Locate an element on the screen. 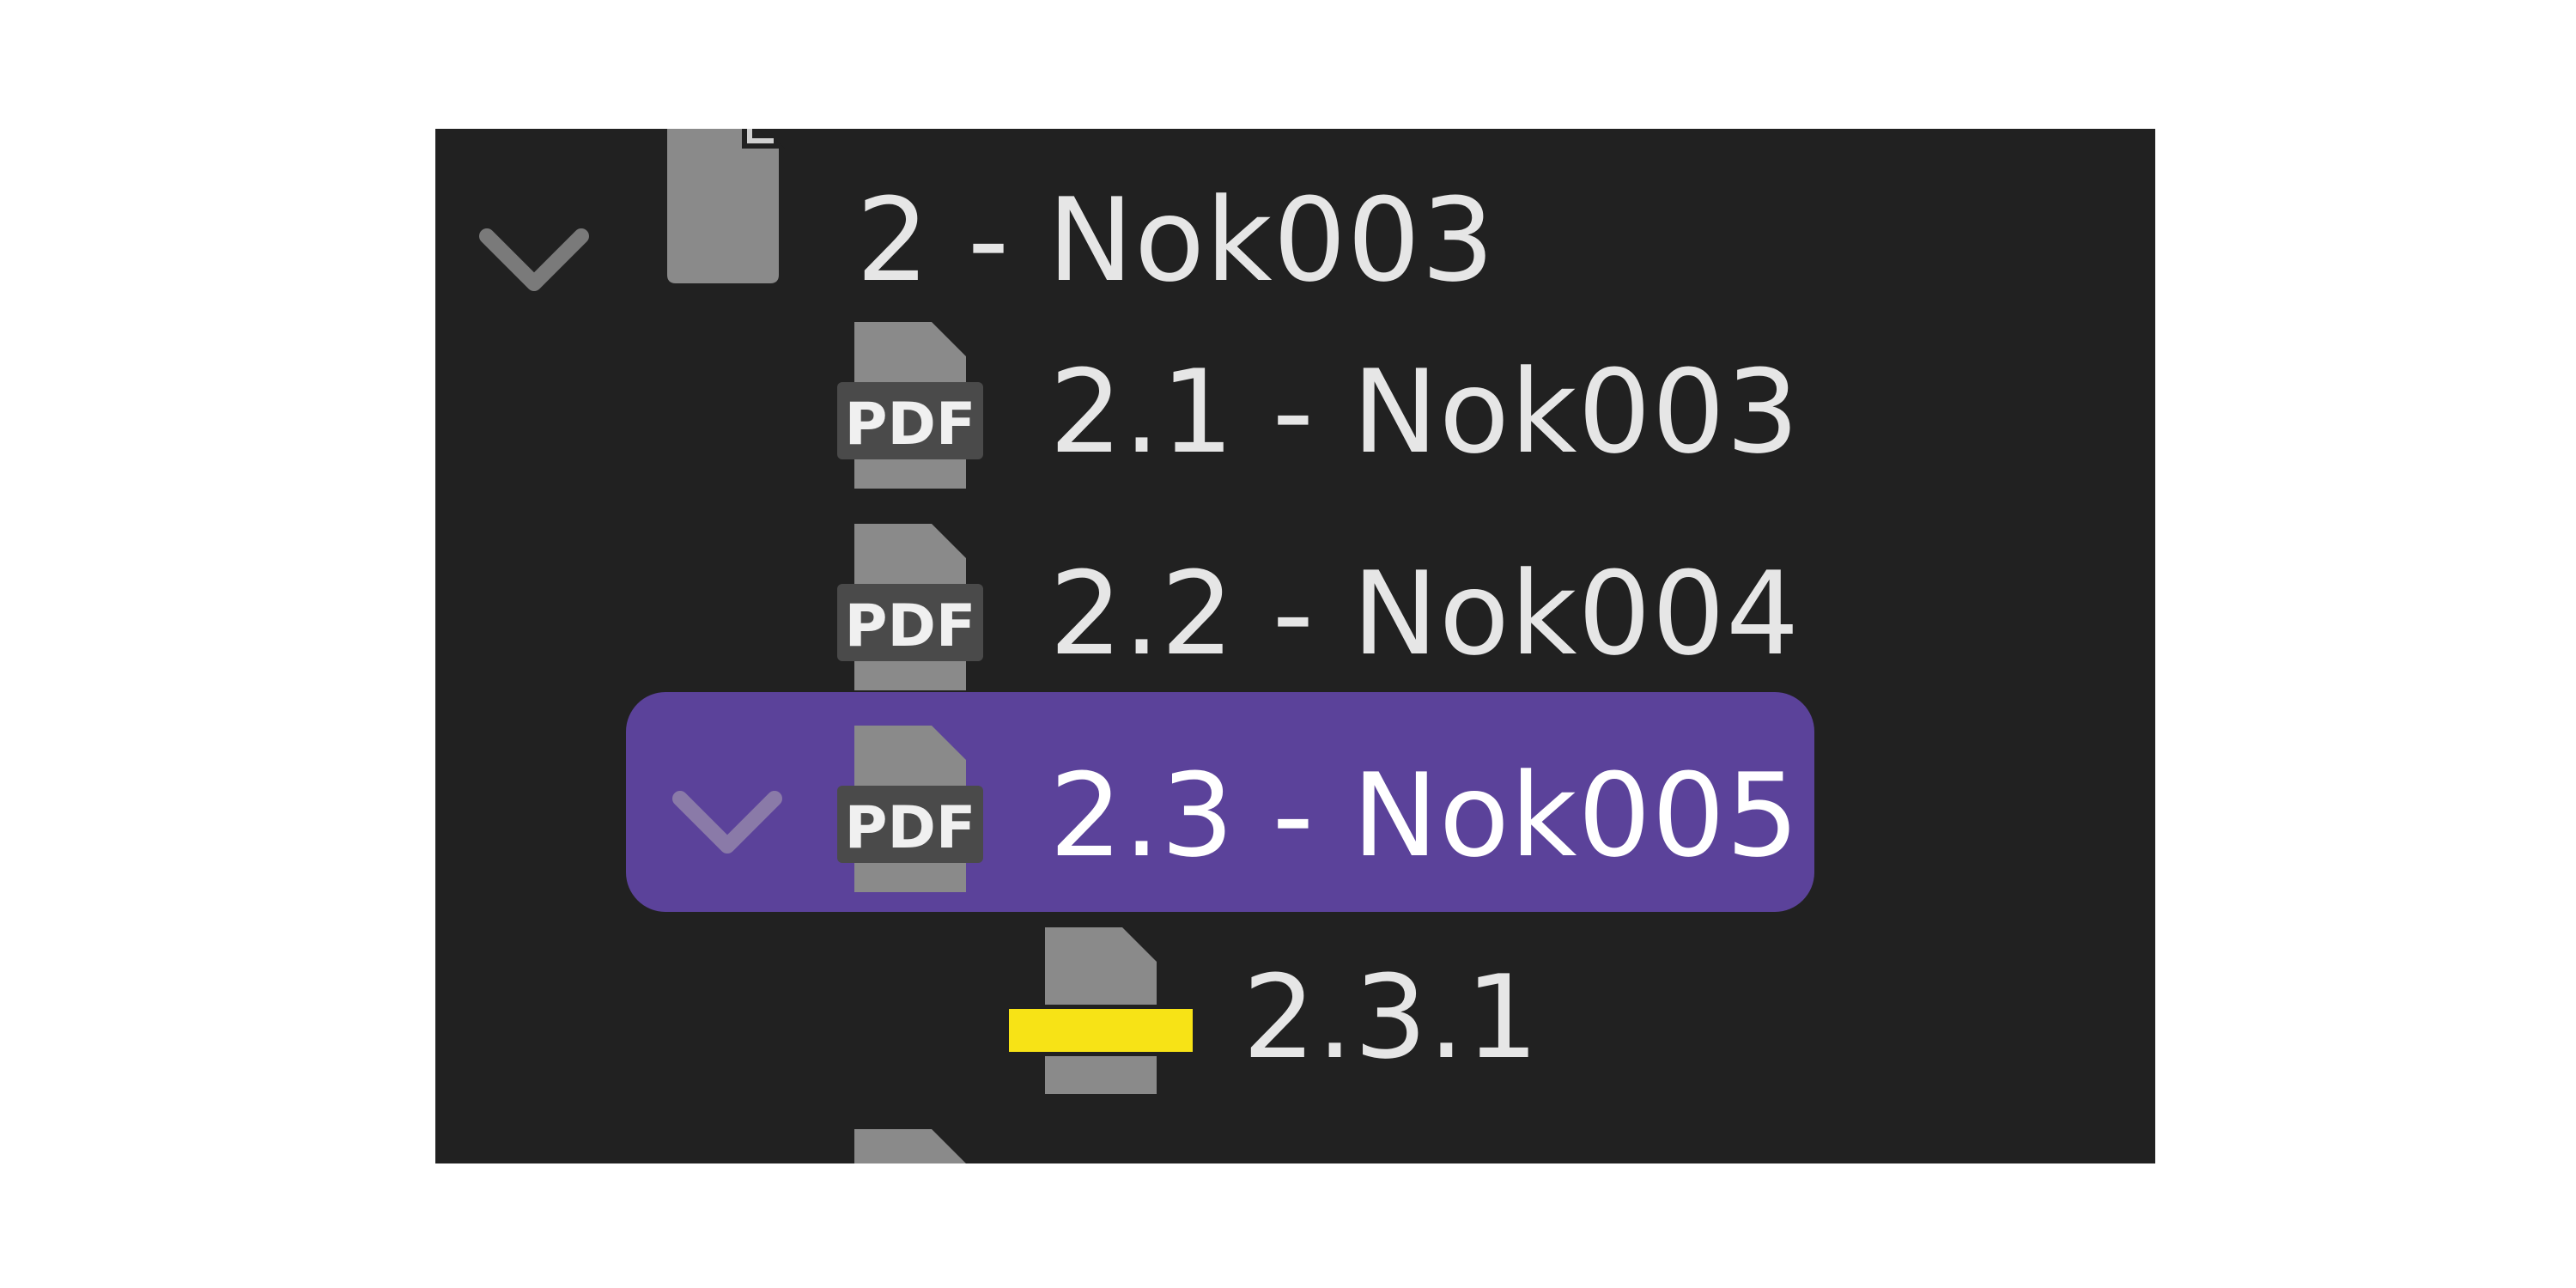 This screenshot has width=2576, height=1288. tree-item-label: 2.1 - Nok003 is located at coordinates (1425, 412).